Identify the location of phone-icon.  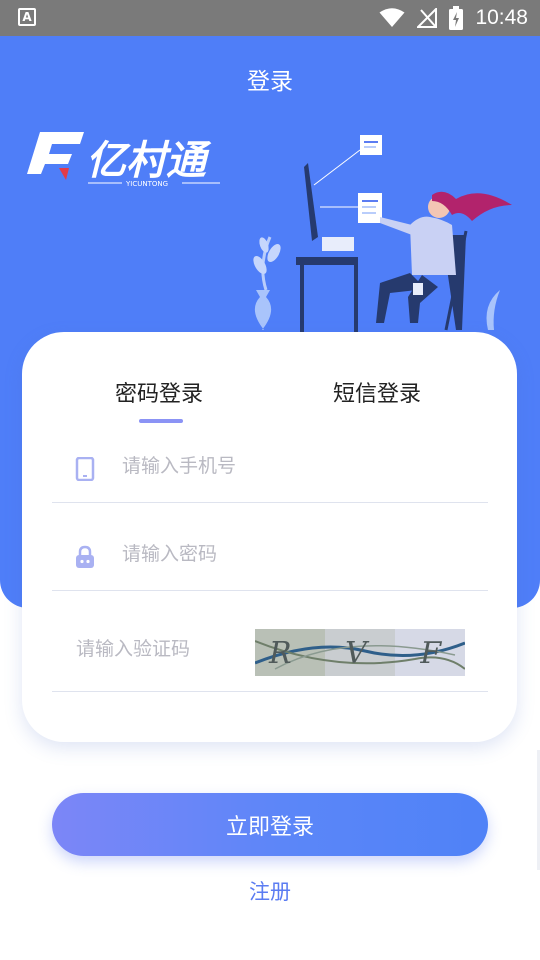
(85, 469).